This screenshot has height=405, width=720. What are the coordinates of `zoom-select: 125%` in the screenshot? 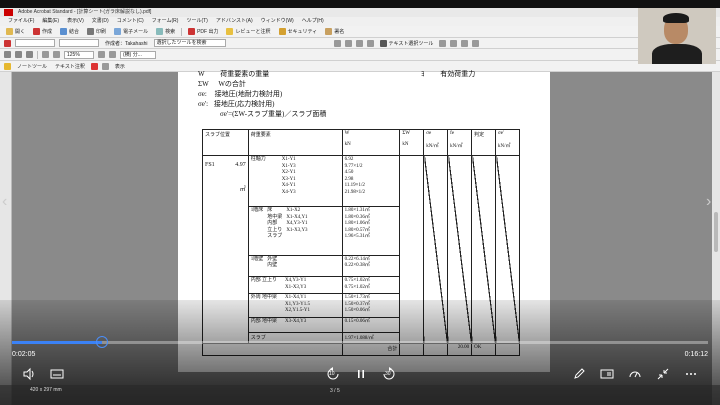 It's located at (79, 54).